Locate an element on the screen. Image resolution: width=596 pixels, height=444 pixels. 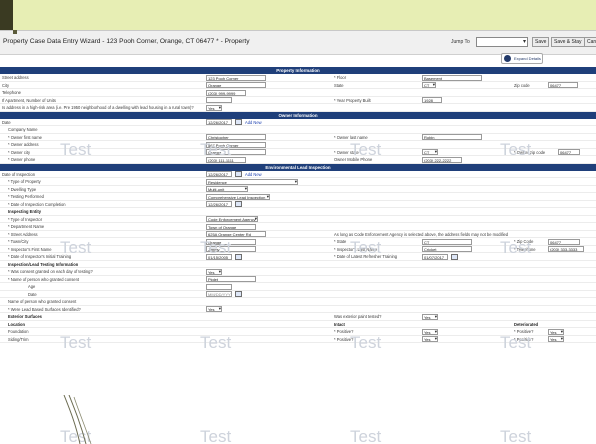
zip-field: 06477 is located at coordinates (563, 85).